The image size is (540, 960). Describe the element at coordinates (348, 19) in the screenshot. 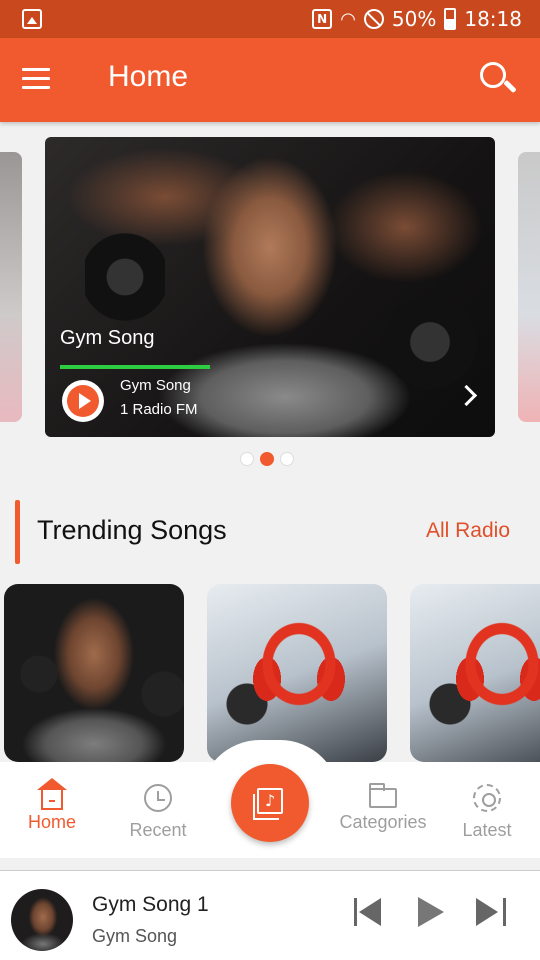

I see `wifi-icon: ◠` at that location.